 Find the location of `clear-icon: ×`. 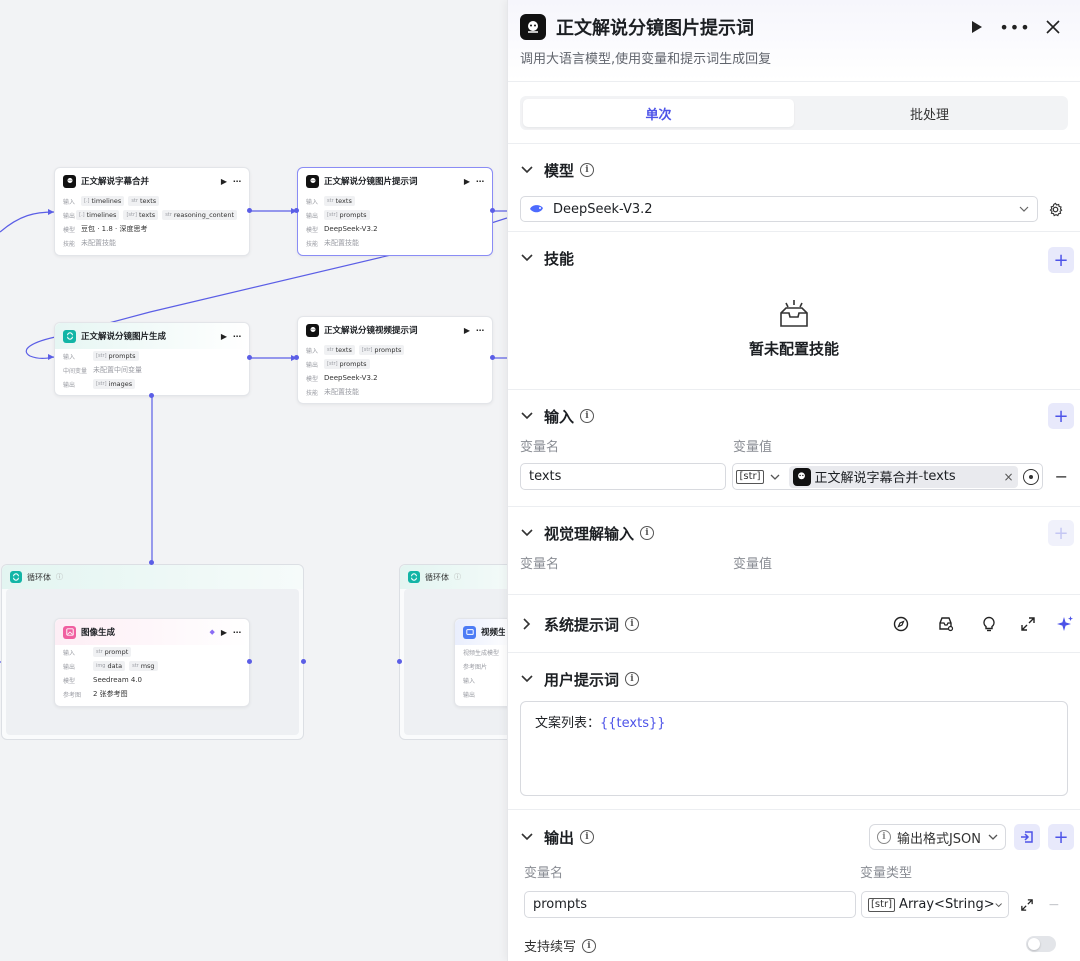

clear-icon: × is located at coordinates (1009, 477).